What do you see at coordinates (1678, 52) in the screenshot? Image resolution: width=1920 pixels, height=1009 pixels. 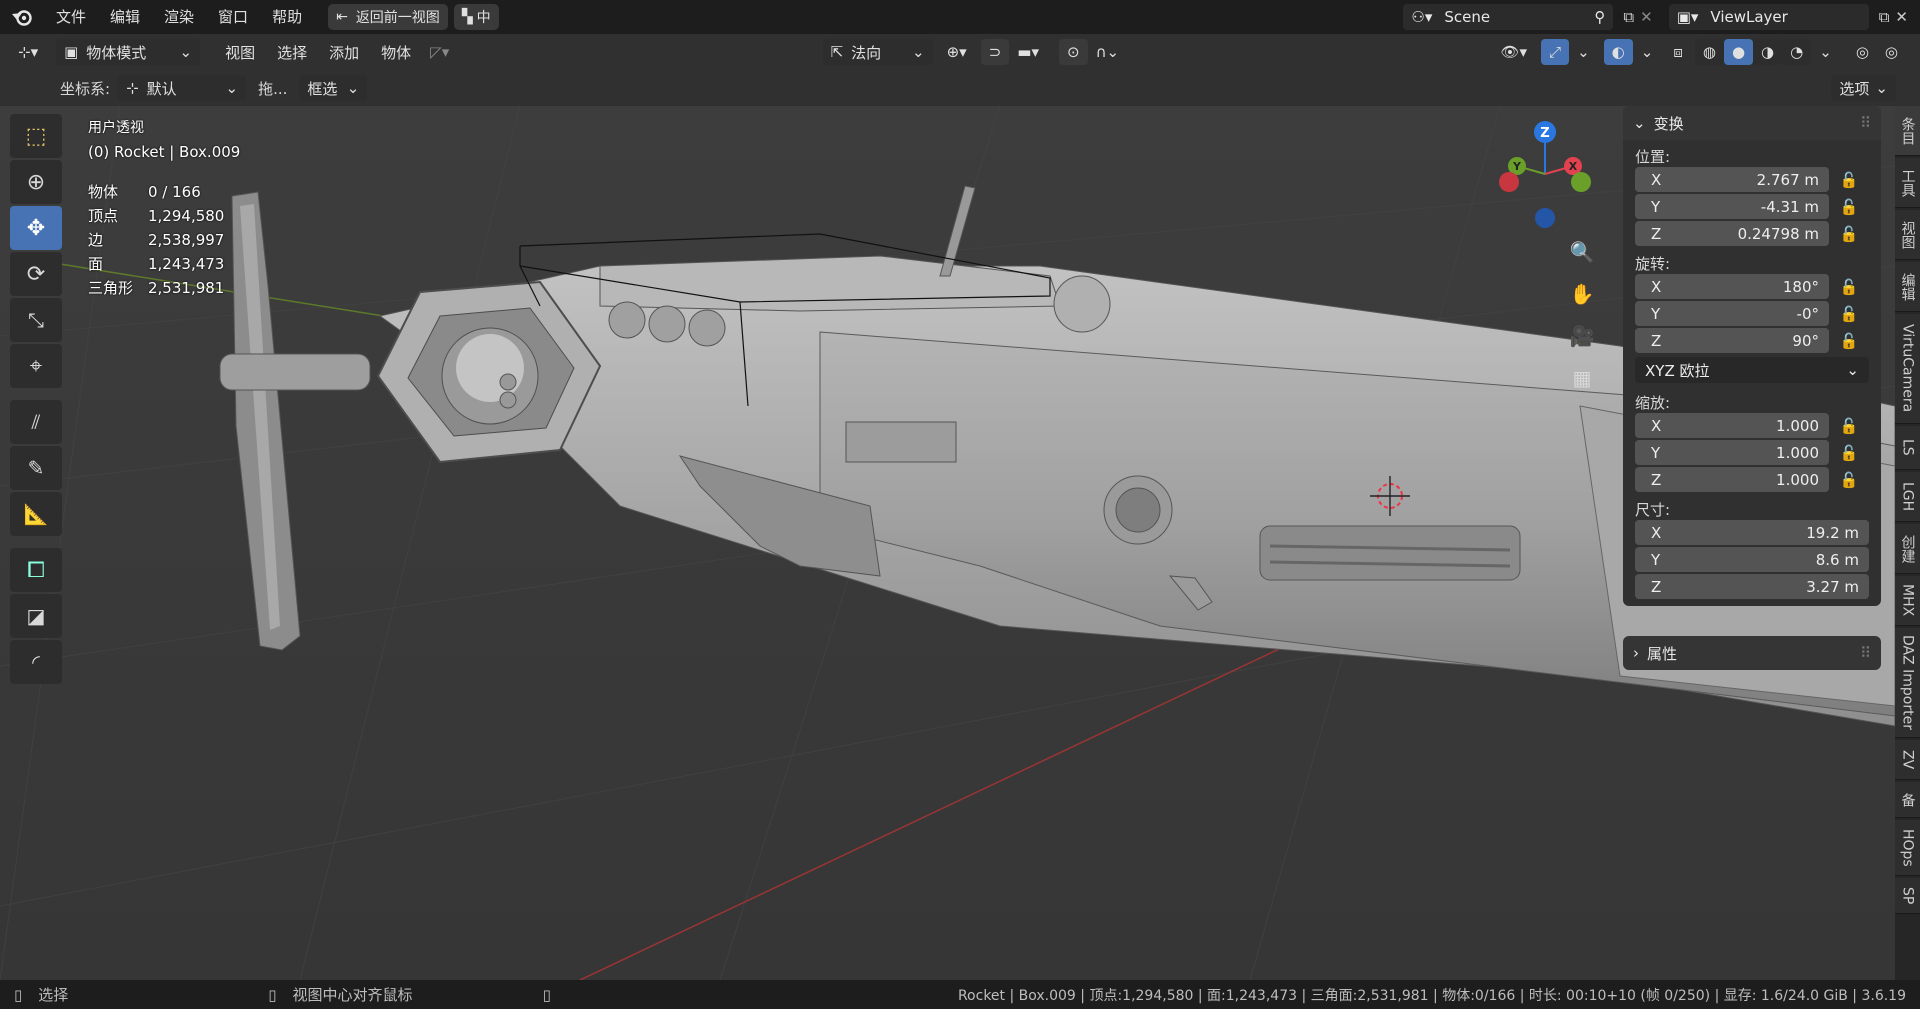 I see `xray-toggle: ⧈` at bounding box center [1678, 52].